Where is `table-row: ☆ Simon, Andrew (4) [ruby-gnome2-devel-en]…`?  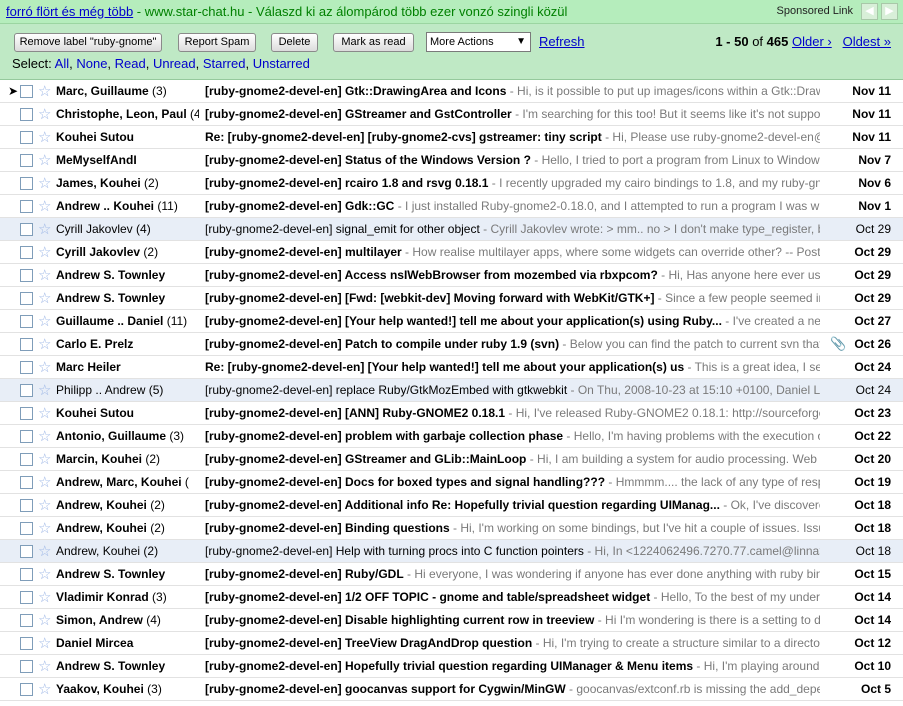
table-row: ☆ Simon, Andrew (4) [ruby-gnome2-devel-en]… is located at coordinates (451, 620).